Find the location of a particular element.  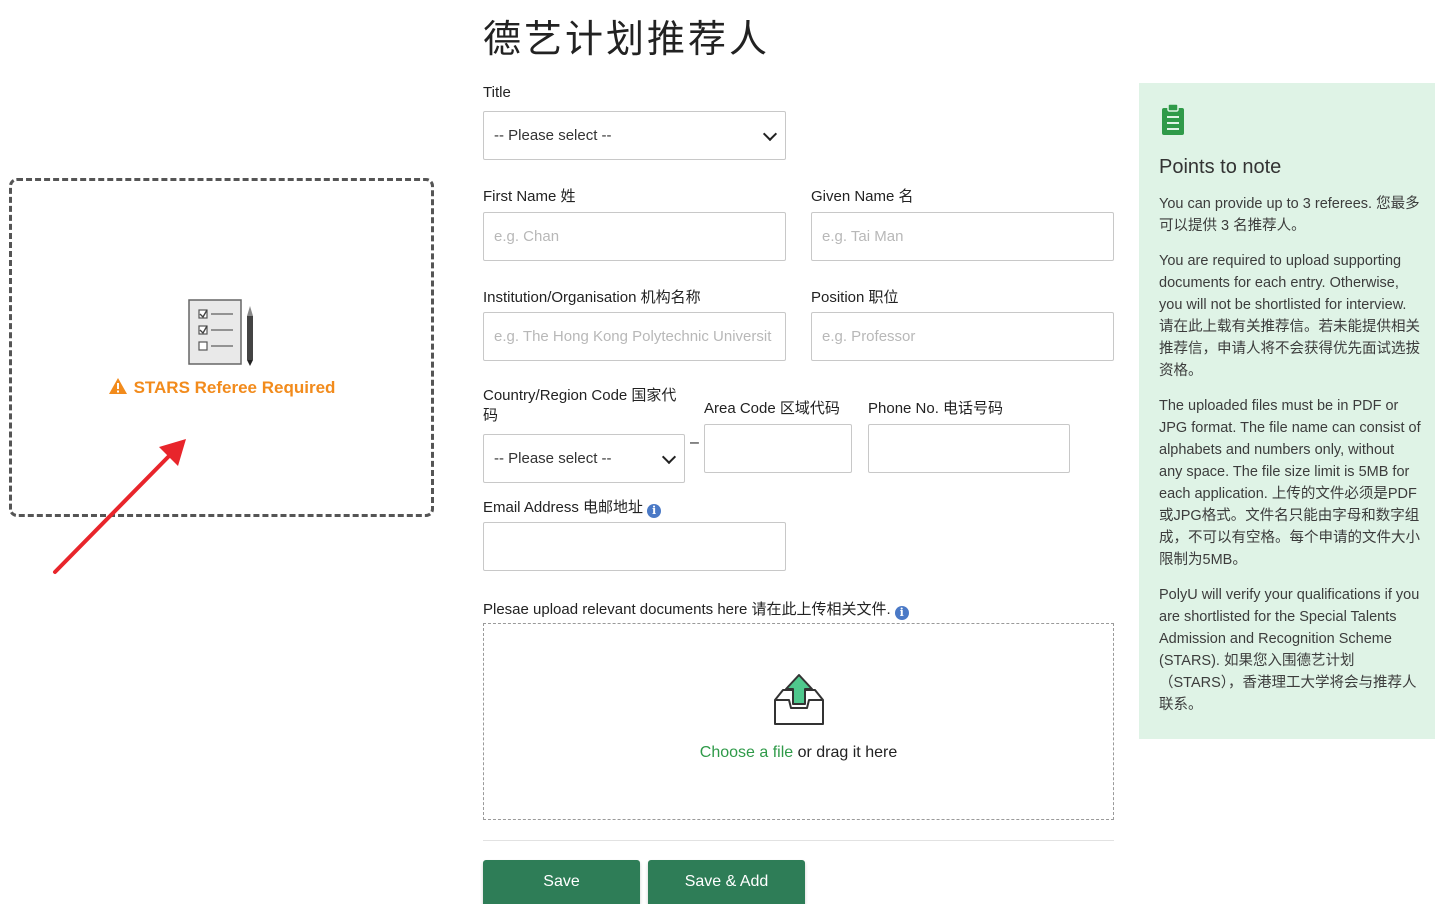

title-label: Title is located at coordinates (497, 92).